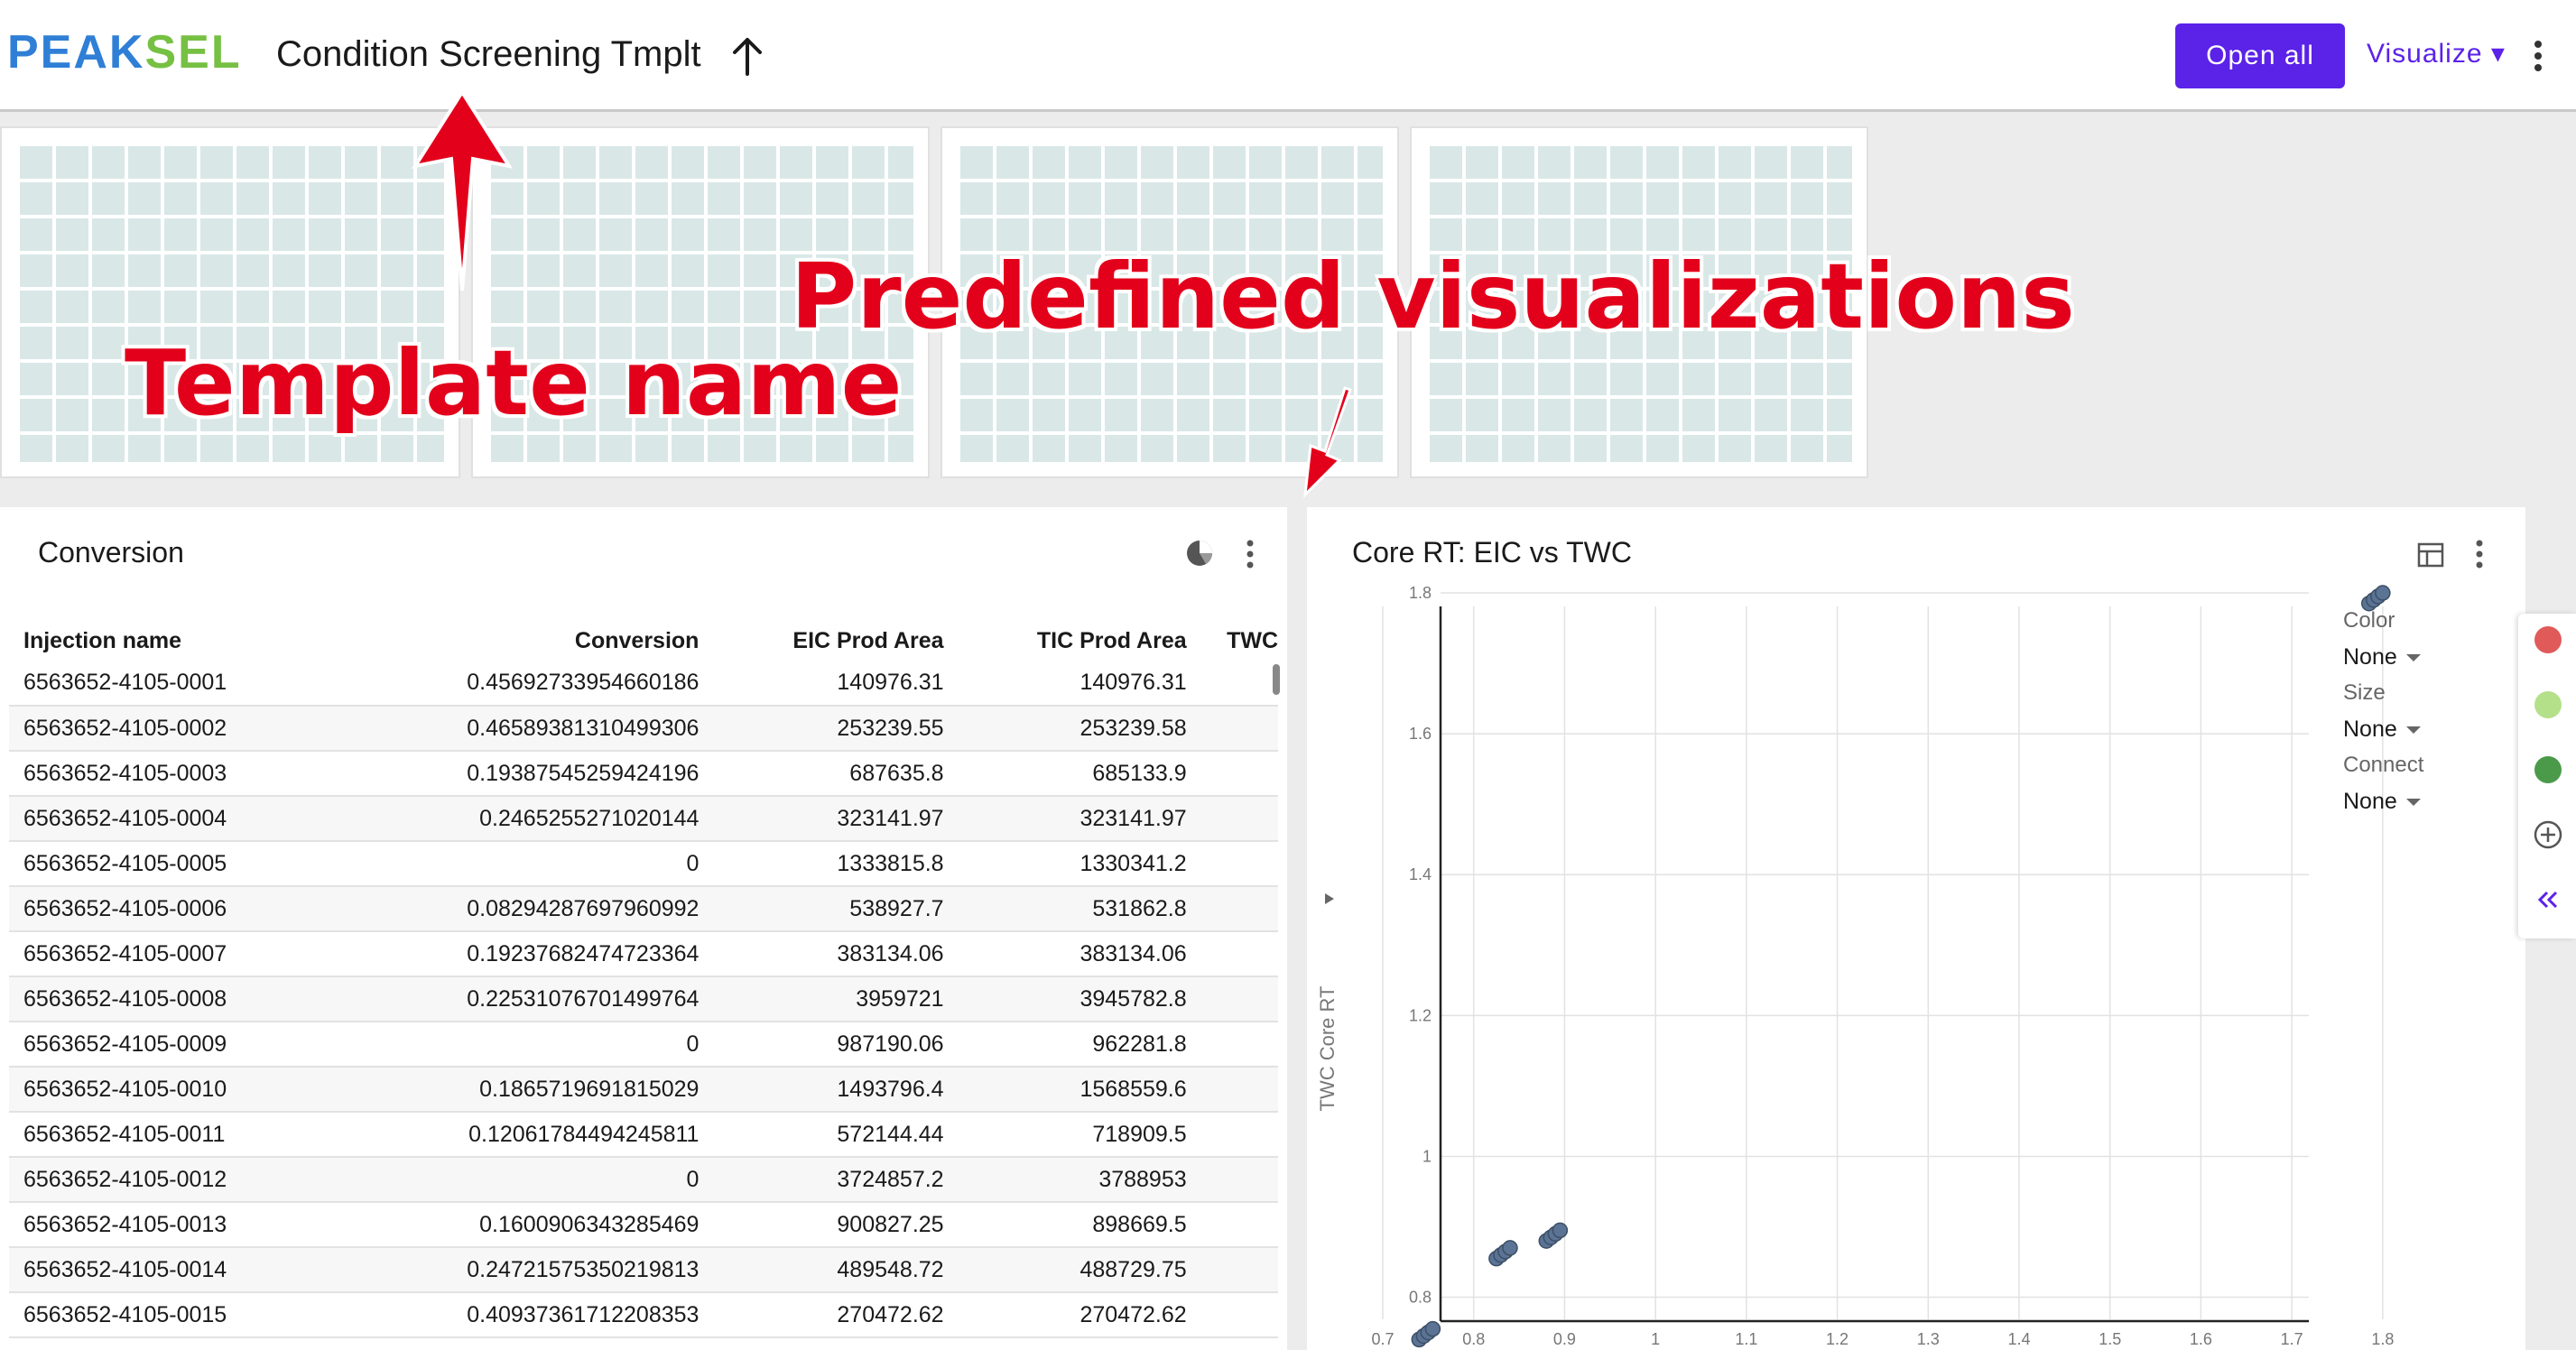 This screenshot has height=1350, width=2576. Describe the element at coordinates (76, 52) in the screenshot. I see `logo-part-1: PEAK` at that location.